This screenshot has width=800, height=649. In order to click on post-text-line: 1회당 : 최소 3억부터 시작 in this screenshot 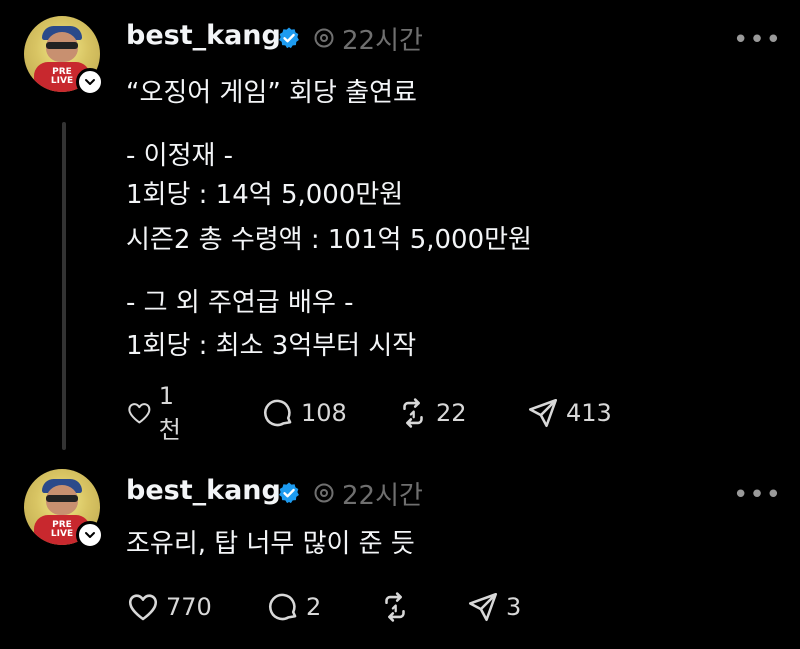, I will do `click(271, 346)`.